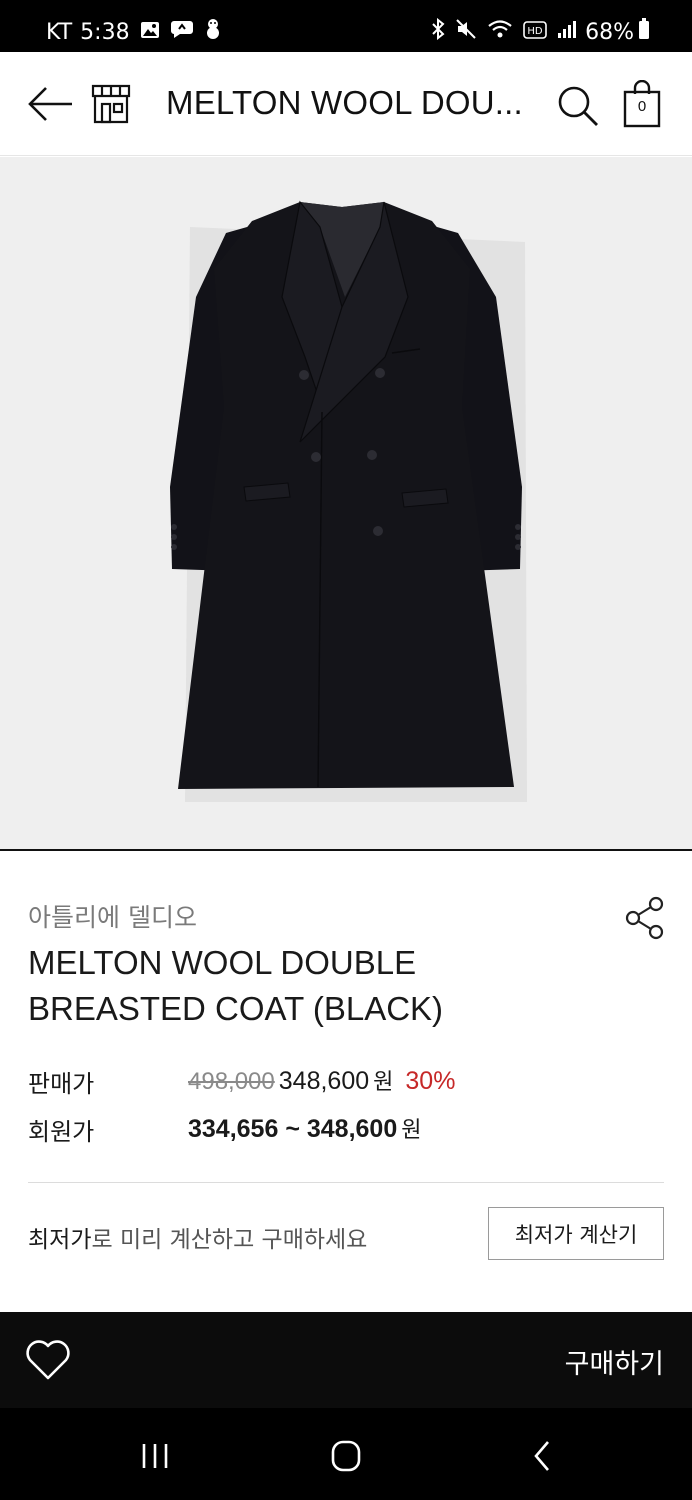 The image size is (692, 1500). What do you see at coordinates (383, 1082) in the screenshot?
I see `sale-price-currency: 원` at bounding box center [383, 1082].